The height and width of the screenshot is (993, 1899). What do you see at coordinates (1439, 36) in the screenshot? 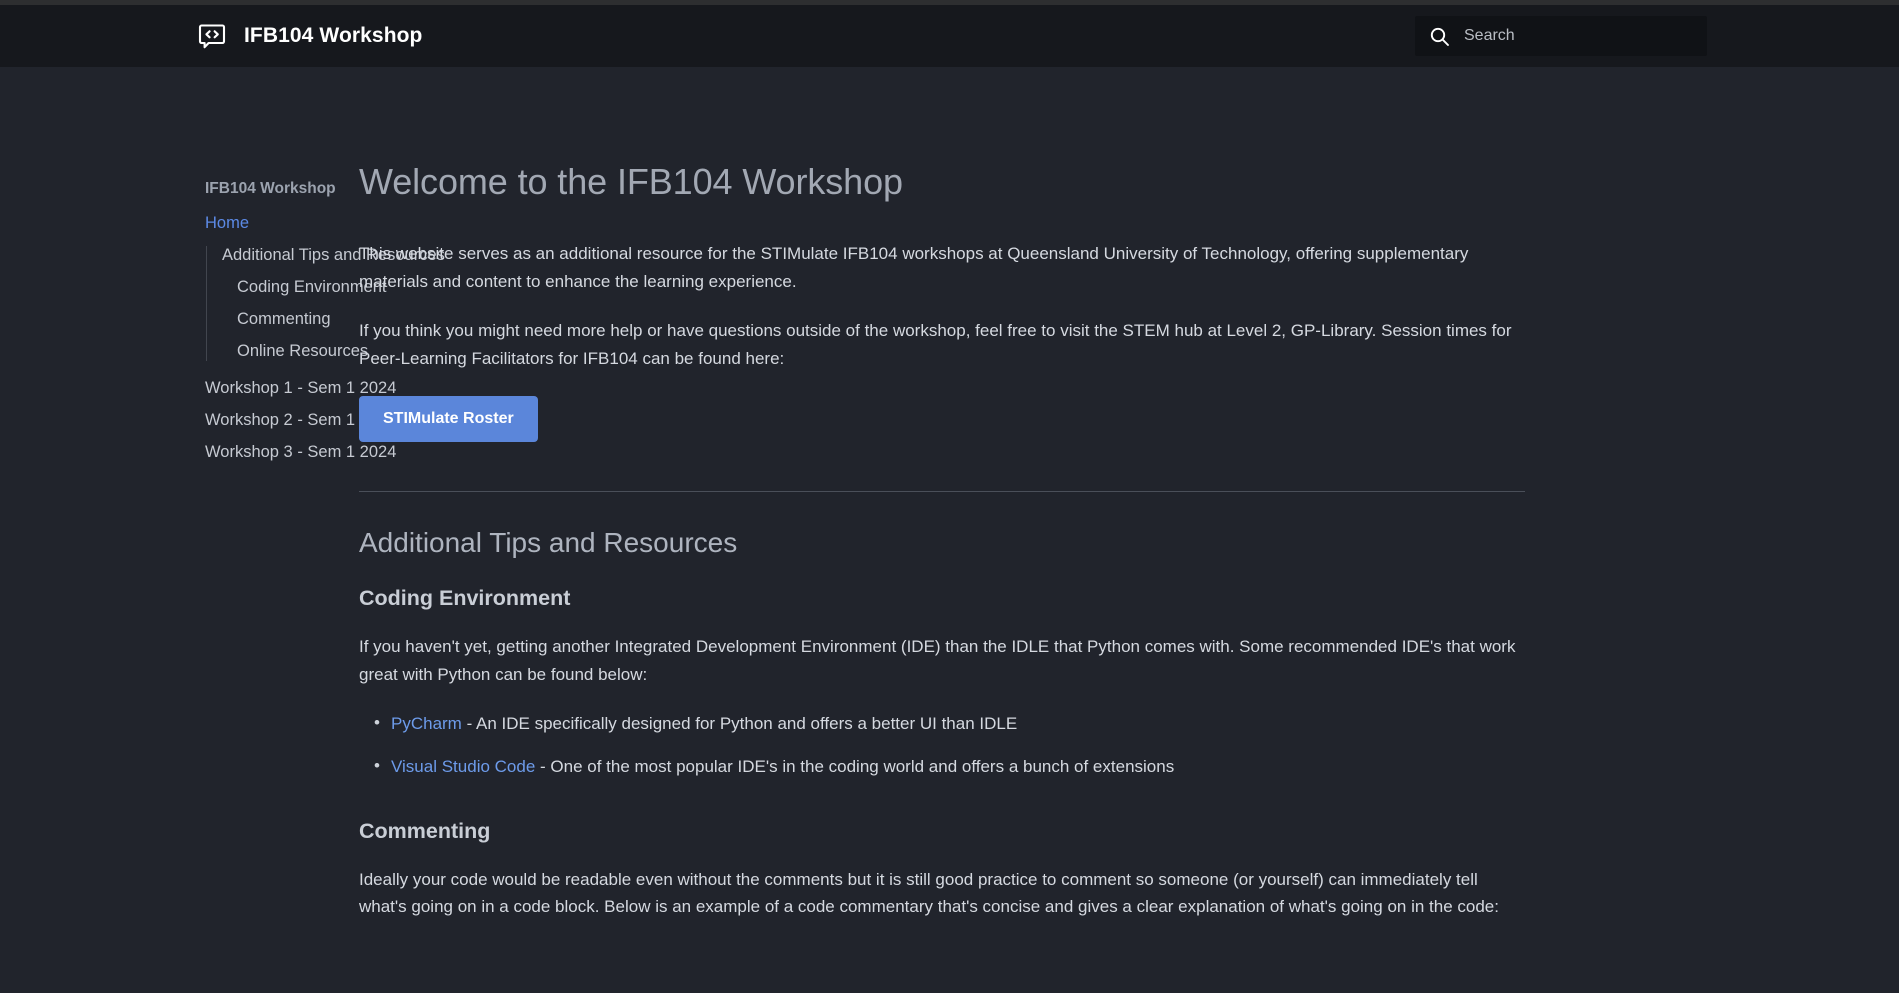
I see `search-icon` at bounding box center [1439, 36].